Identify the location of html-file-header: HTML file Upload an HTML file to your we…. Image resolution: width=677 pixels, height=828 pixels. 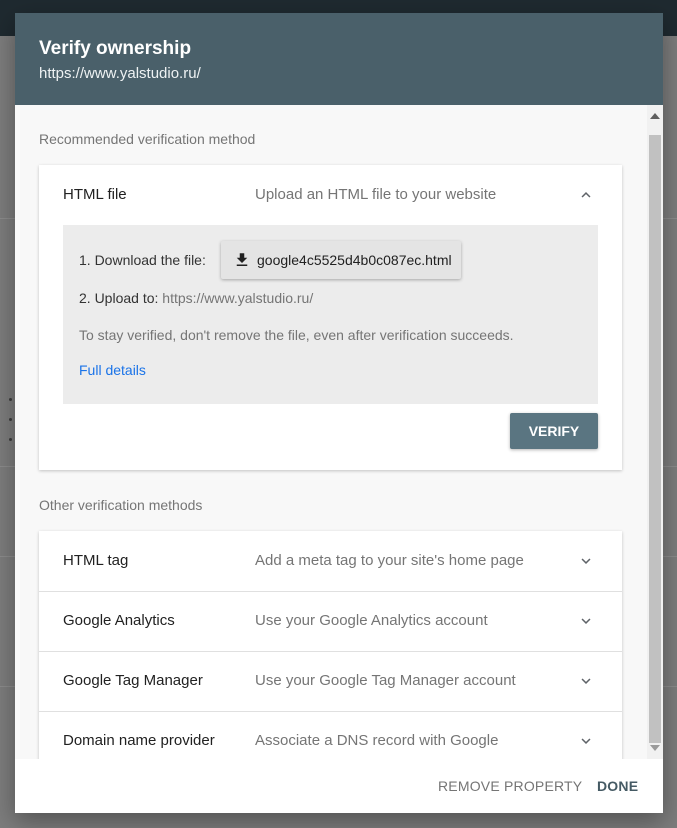
(330, 195).